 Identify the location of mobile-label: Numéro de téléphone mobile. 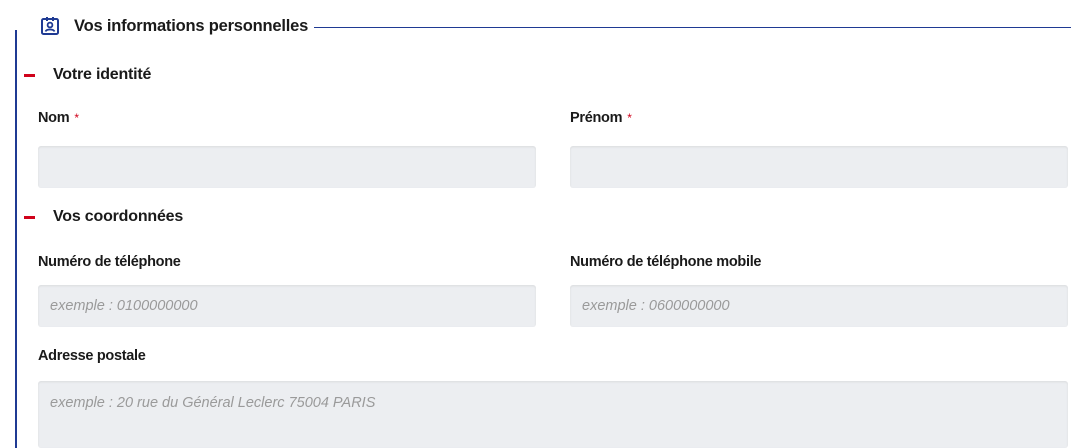
(666, 262).